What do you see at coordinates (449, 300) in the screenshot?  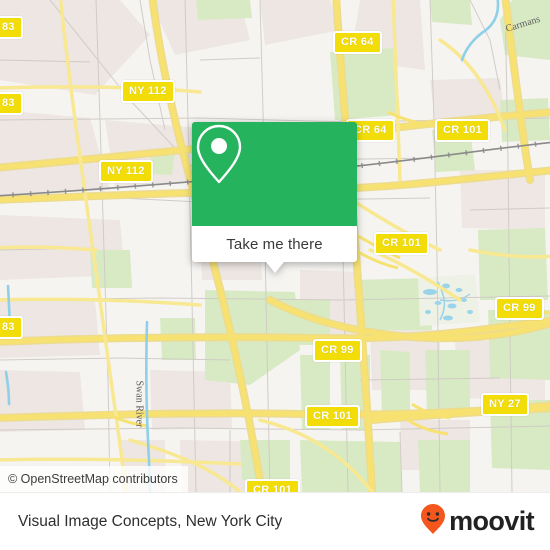 I see `water-lake` at bounding box center [449, 300].